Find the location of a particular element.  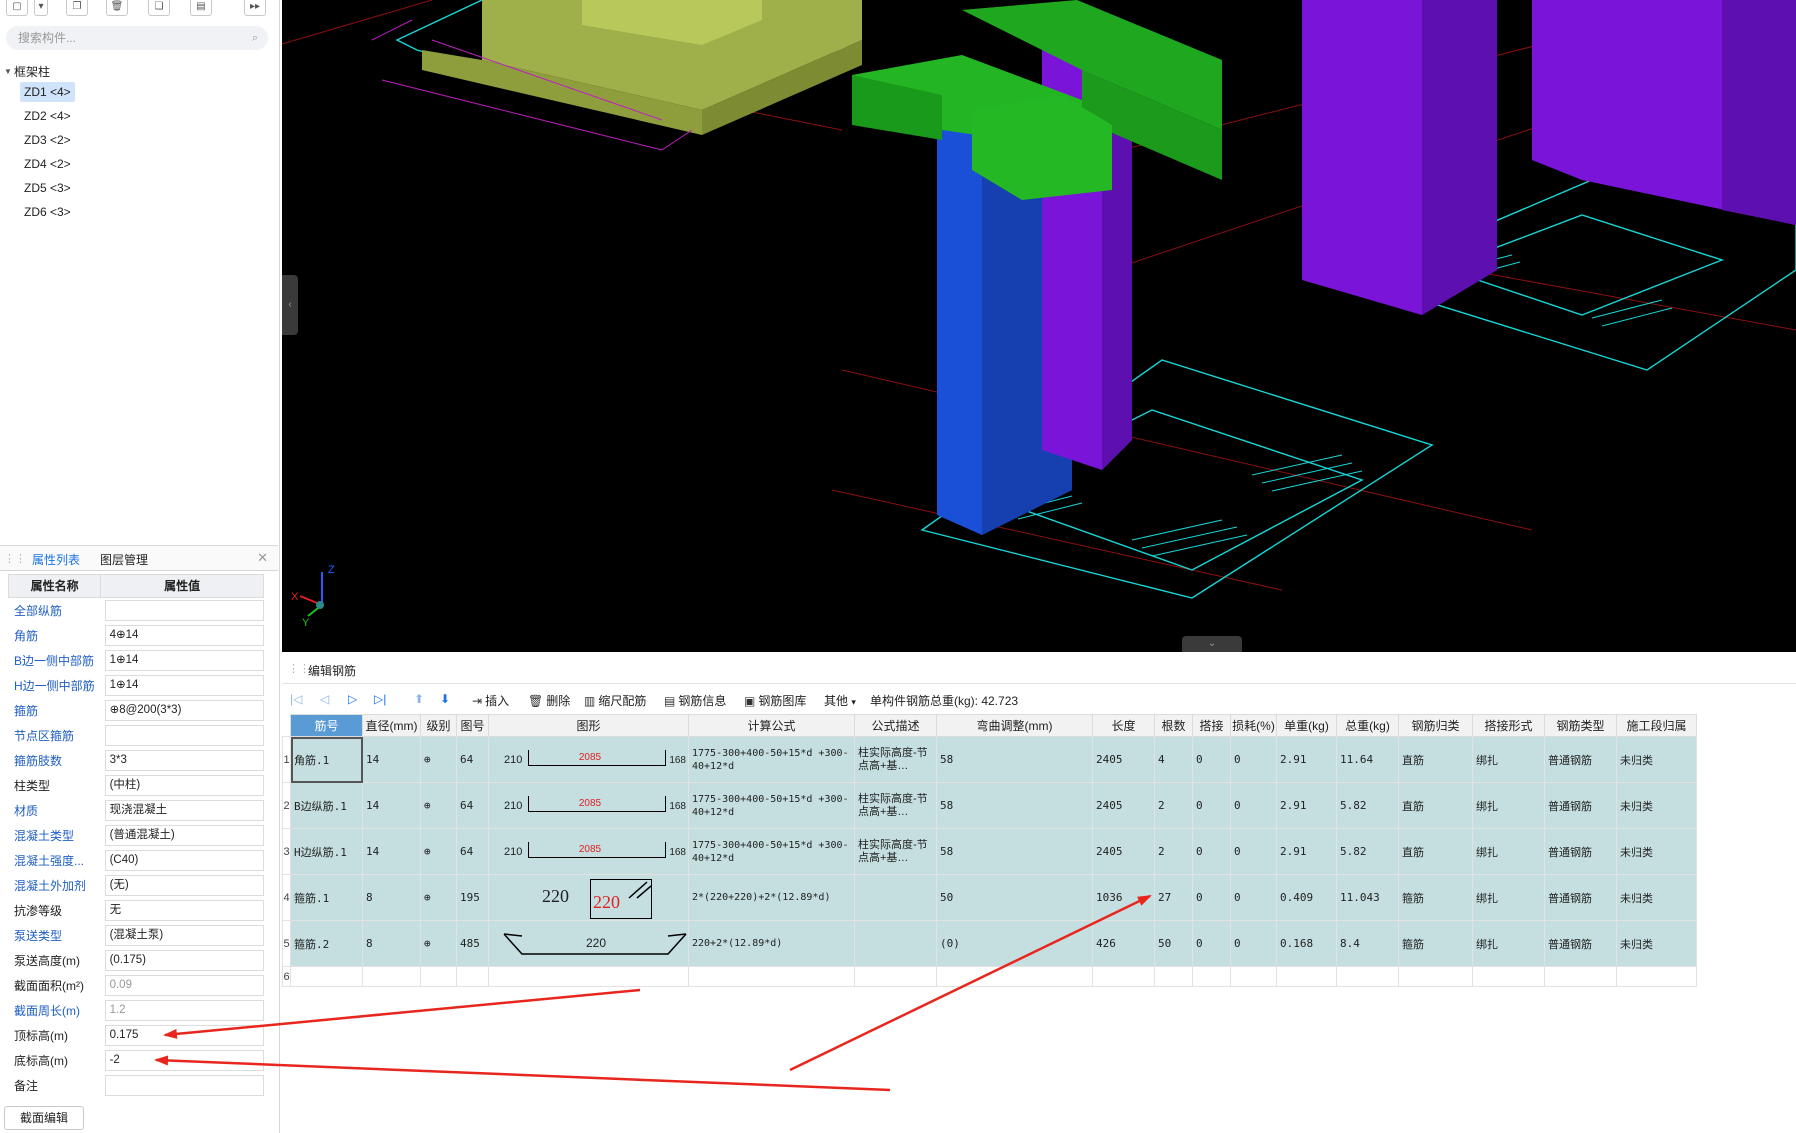

column-header: 根数 is located at coordinates (1173, 725).